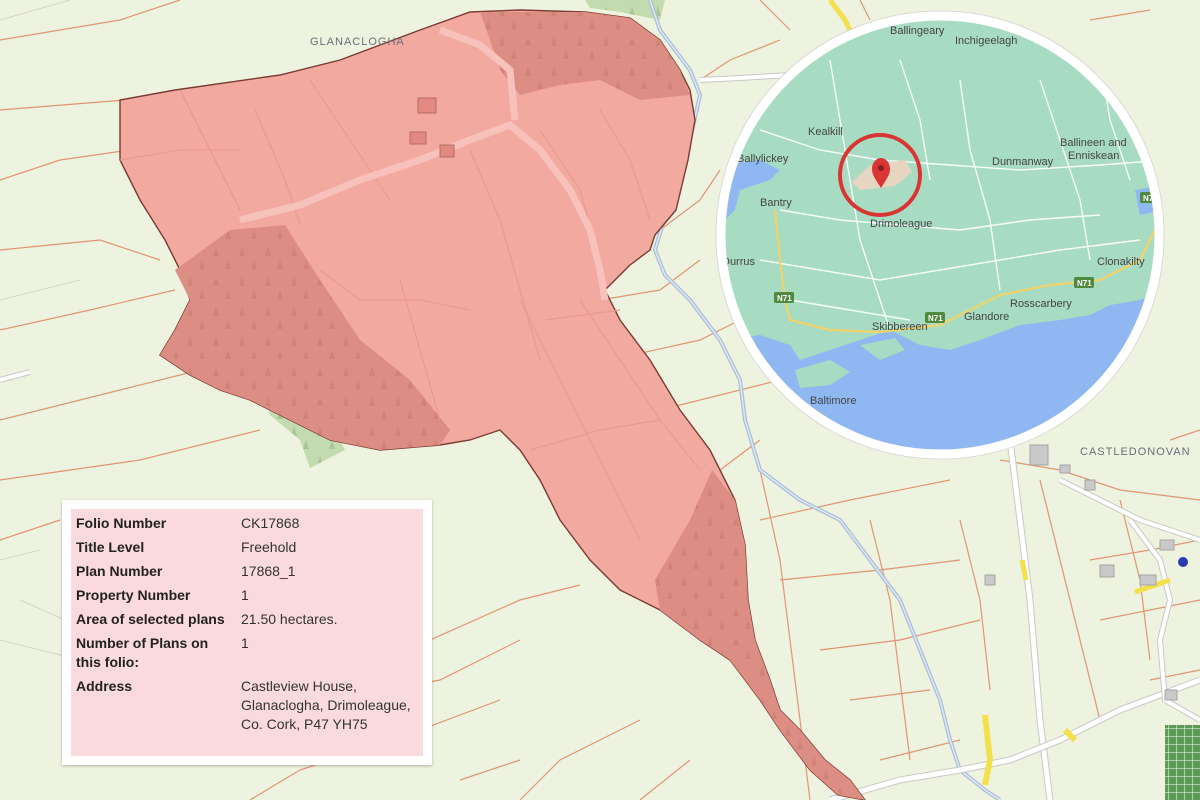 The height and width of the screenshot is (800, 1200). What do you see at coordinates (1023, 162) in the screenshot?
I see `inset-town-dunmanway: Dunmanway` at bounding box center [1023, 162].